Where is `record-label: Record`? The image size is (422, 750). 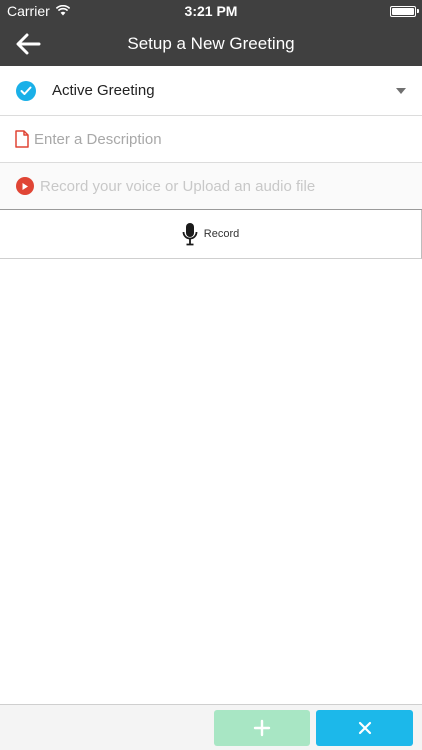
record-label: Record is located at coordinates (221, 234).